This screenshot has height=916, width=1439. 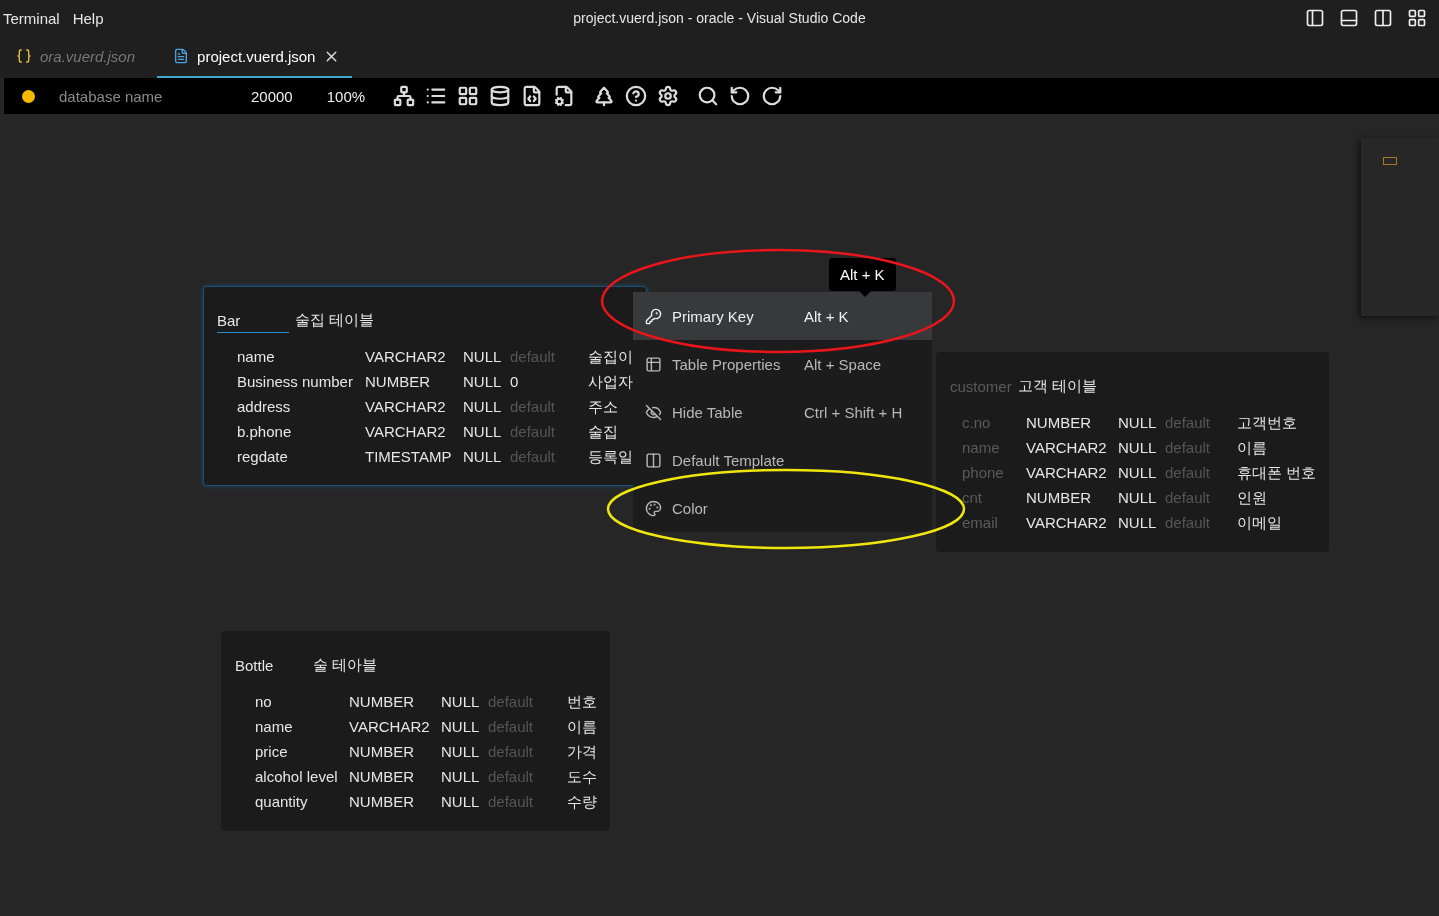 What do you see at coordinates (301, 407) in the screenshot?
I see `column-name: address` at bounding box center [301, 407].